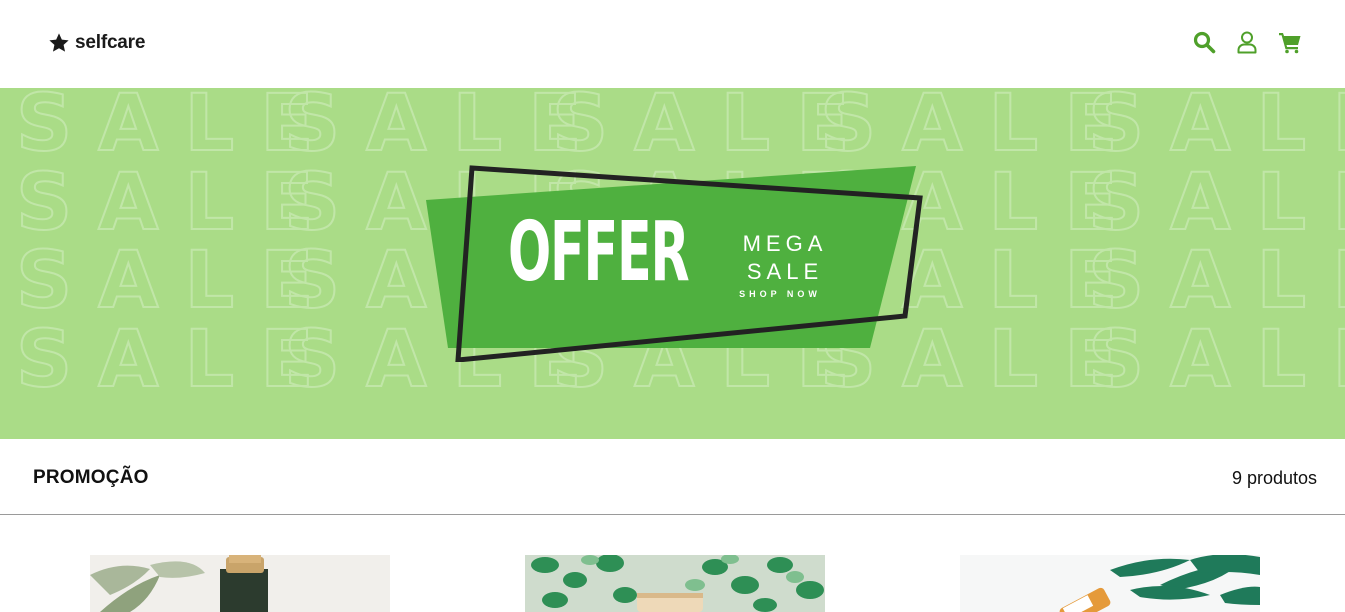  Describe the element at coordinates (785, 271) in the screenshot. I see `mega-line-2: SALE` at that location.